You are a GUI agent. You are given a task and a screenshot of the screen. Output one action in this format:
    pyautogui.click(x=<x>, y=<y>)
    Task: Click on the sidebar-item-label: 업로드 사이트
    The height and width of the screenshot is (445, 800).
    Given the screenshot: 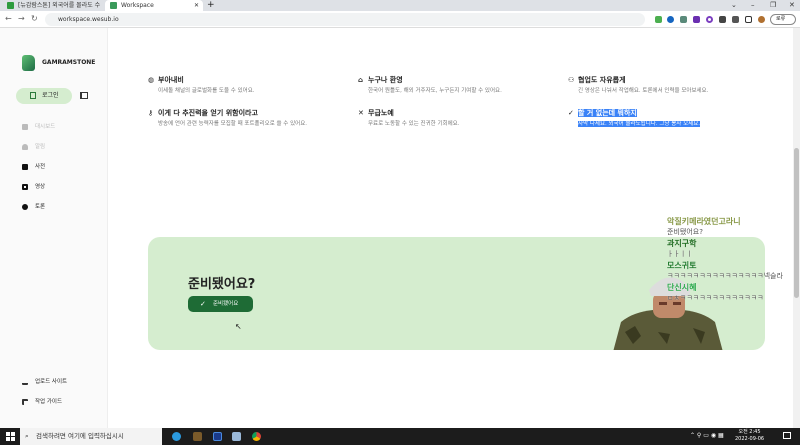 What is the action you would take?
    pyautogui.click(x=51, y=382)
    